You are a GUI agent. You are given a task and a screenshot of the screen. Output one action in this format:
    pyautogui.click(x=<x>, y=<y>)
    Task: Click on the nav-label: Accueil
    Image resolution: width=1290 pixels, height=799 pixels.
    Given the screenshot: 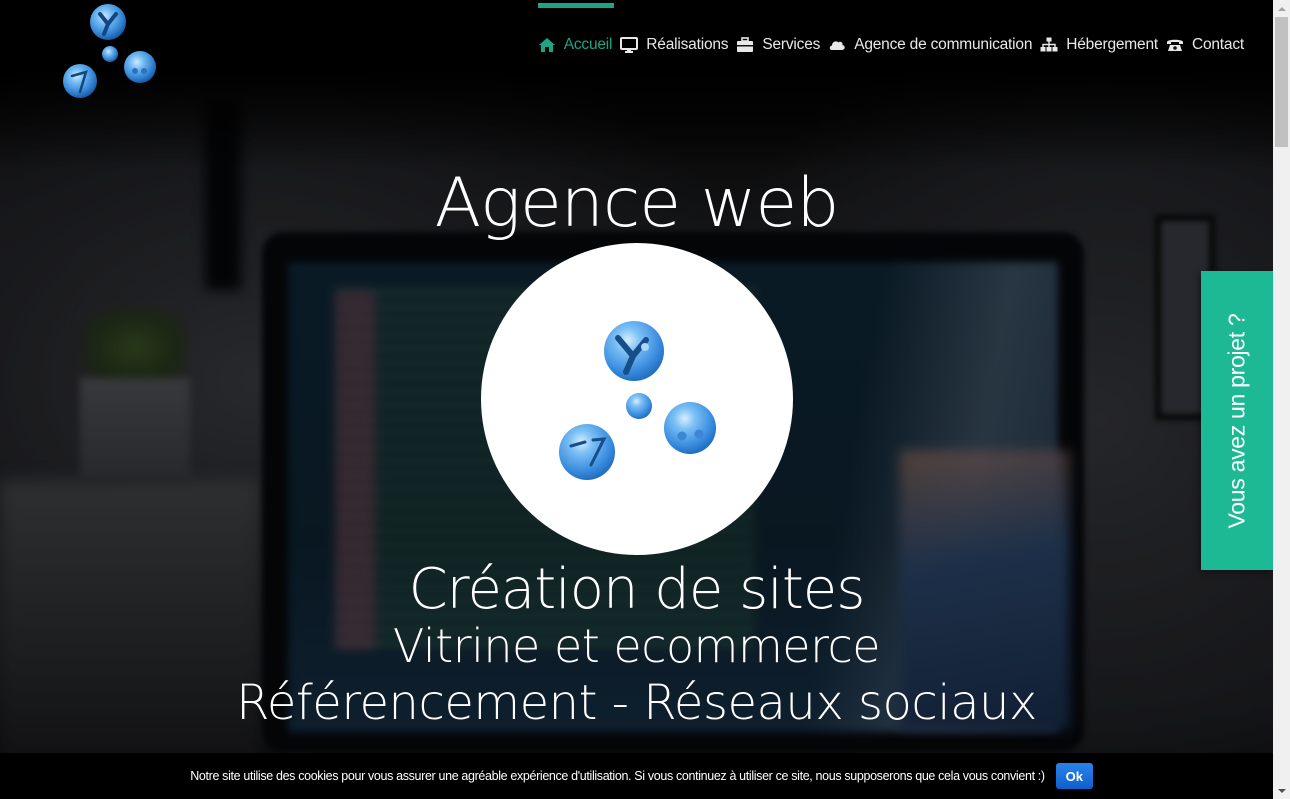 What is the action you would take?
    pyautogui.click(x=588, y=44)
    